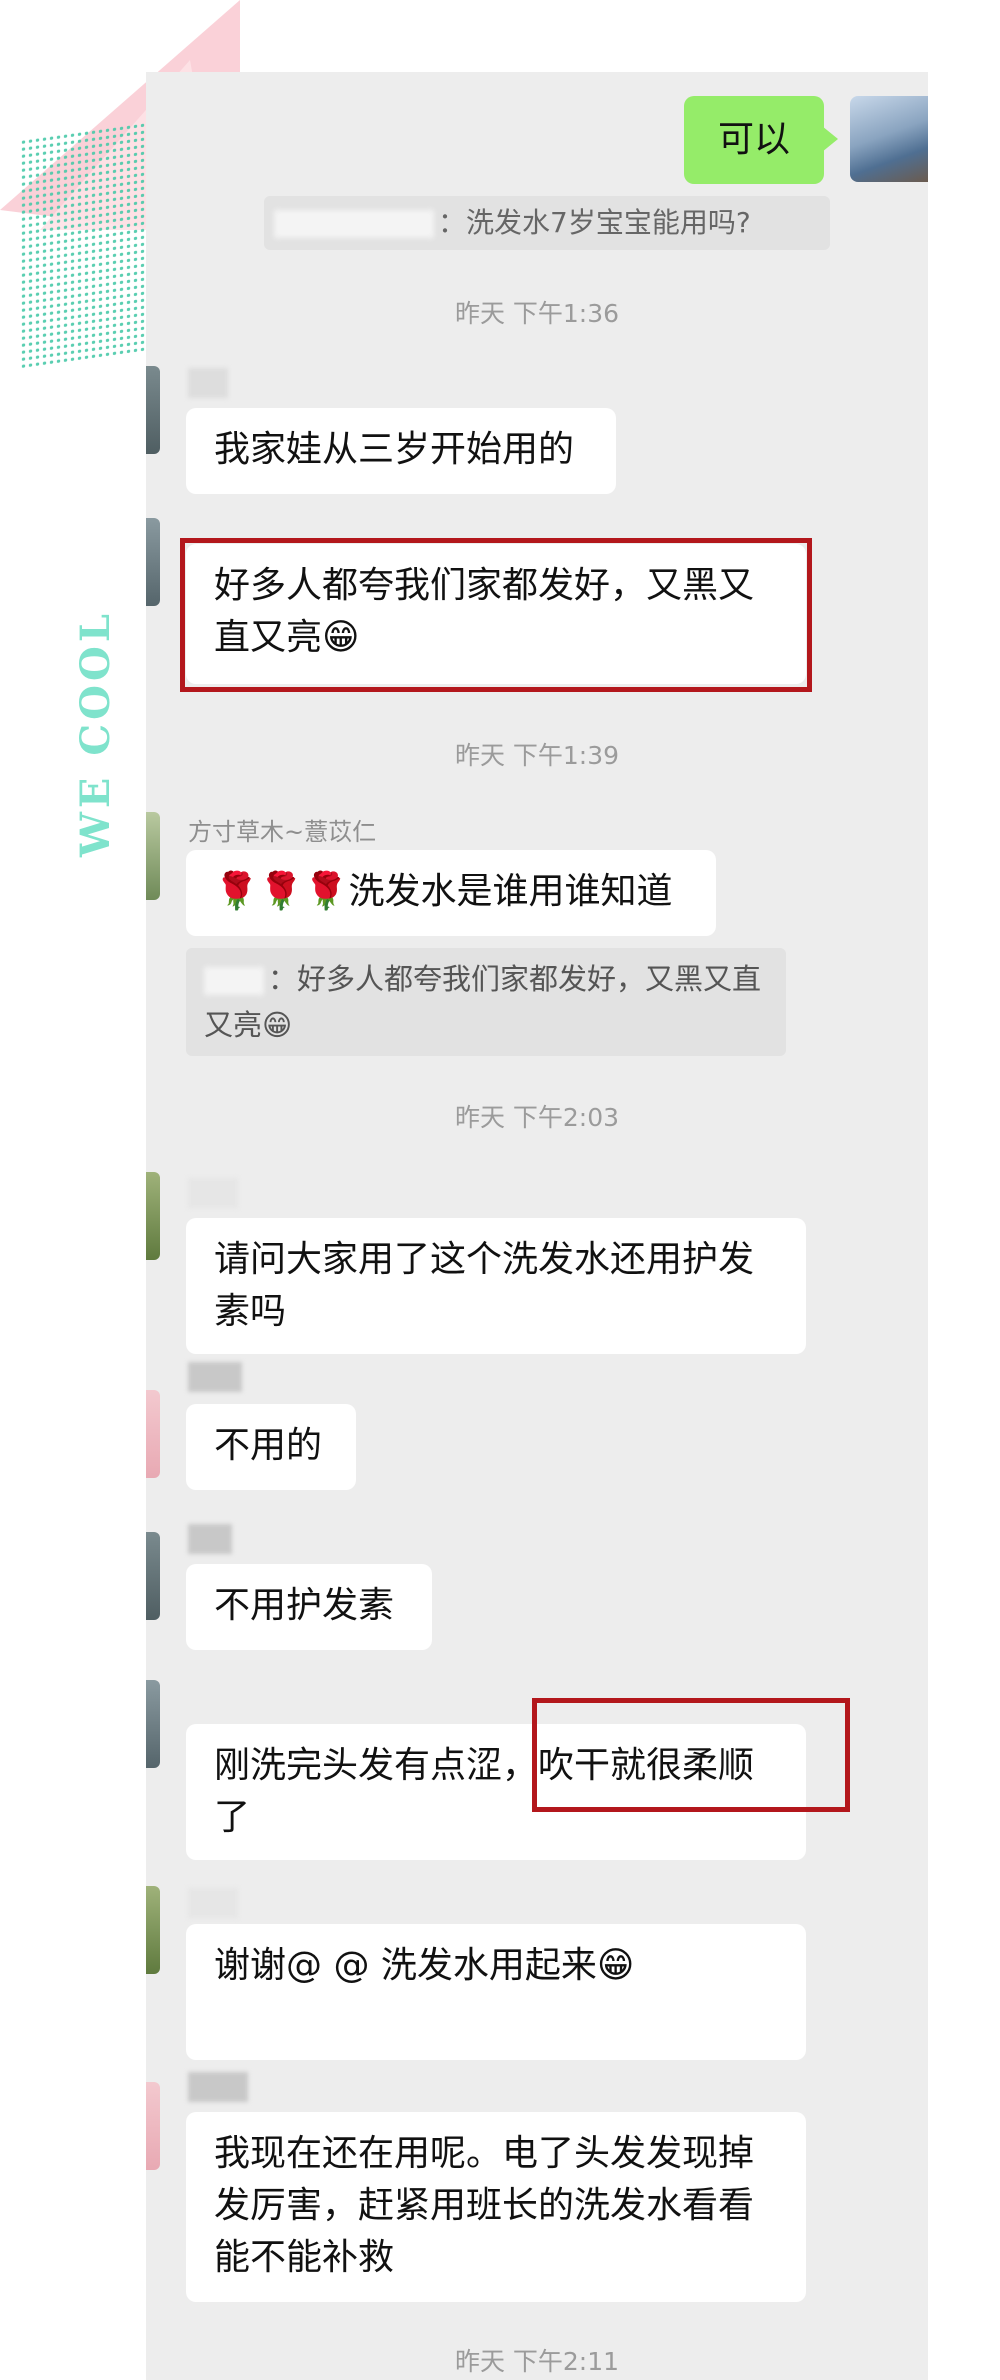 The height and width of the screenshot is (2380, 1000). Describe the element at coordinates (537, 755) in the screenshot. I see `timestamp: 昨天 下午1:39` at that location.